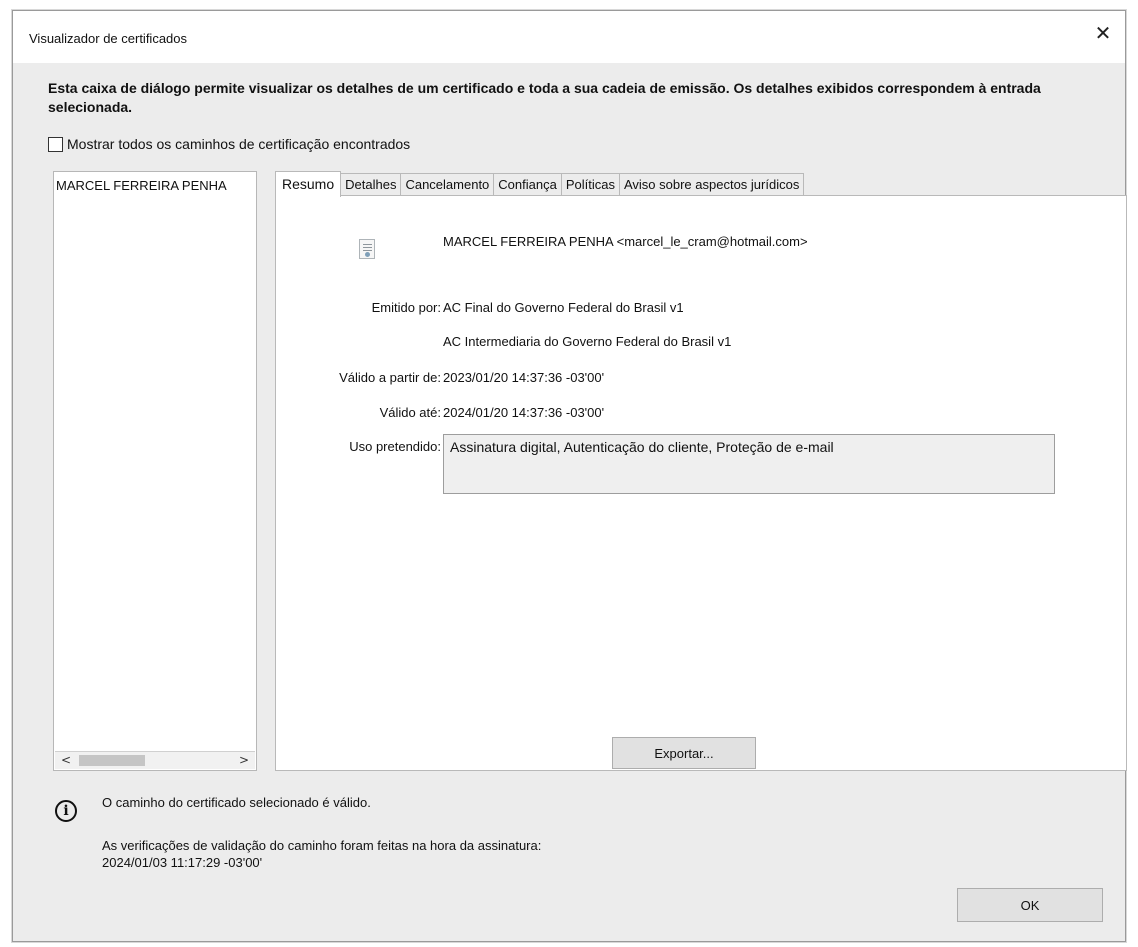  Describe the element at coordinates (308, 184) in the screenshot. I see `tab-resumo: Resumo` at that location.